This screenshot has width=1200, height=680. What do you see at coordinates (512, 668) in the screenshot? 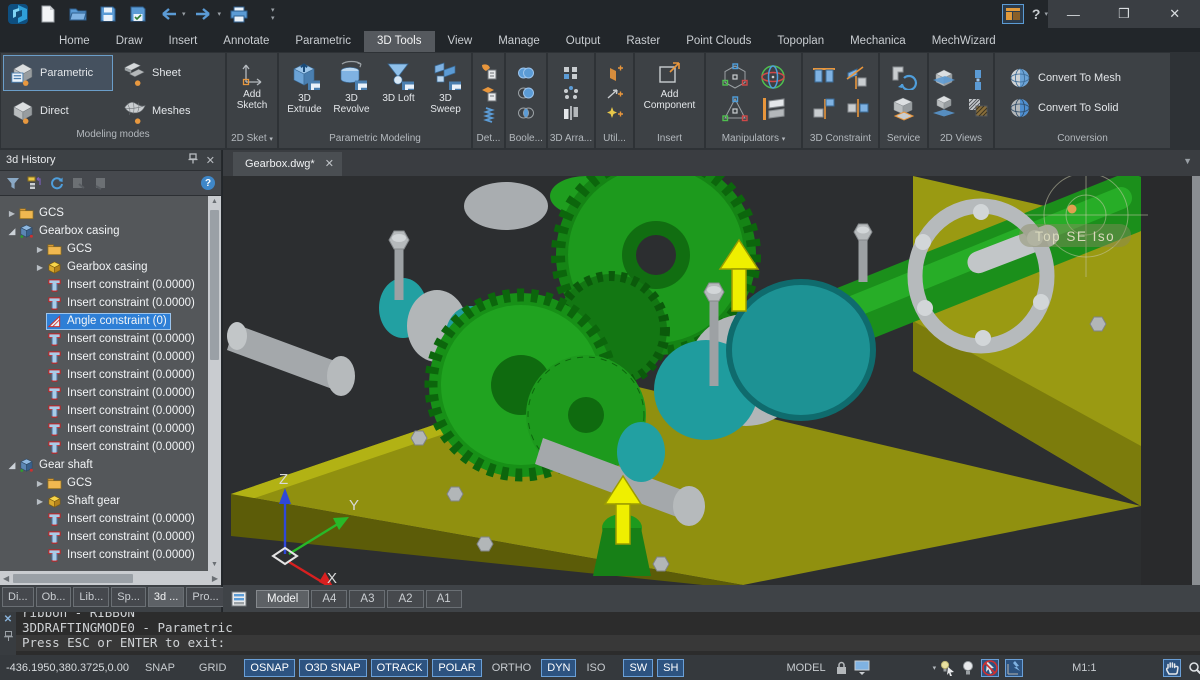
I see `toggle-ortho: ORTHO` at bounding box center [512, 668].